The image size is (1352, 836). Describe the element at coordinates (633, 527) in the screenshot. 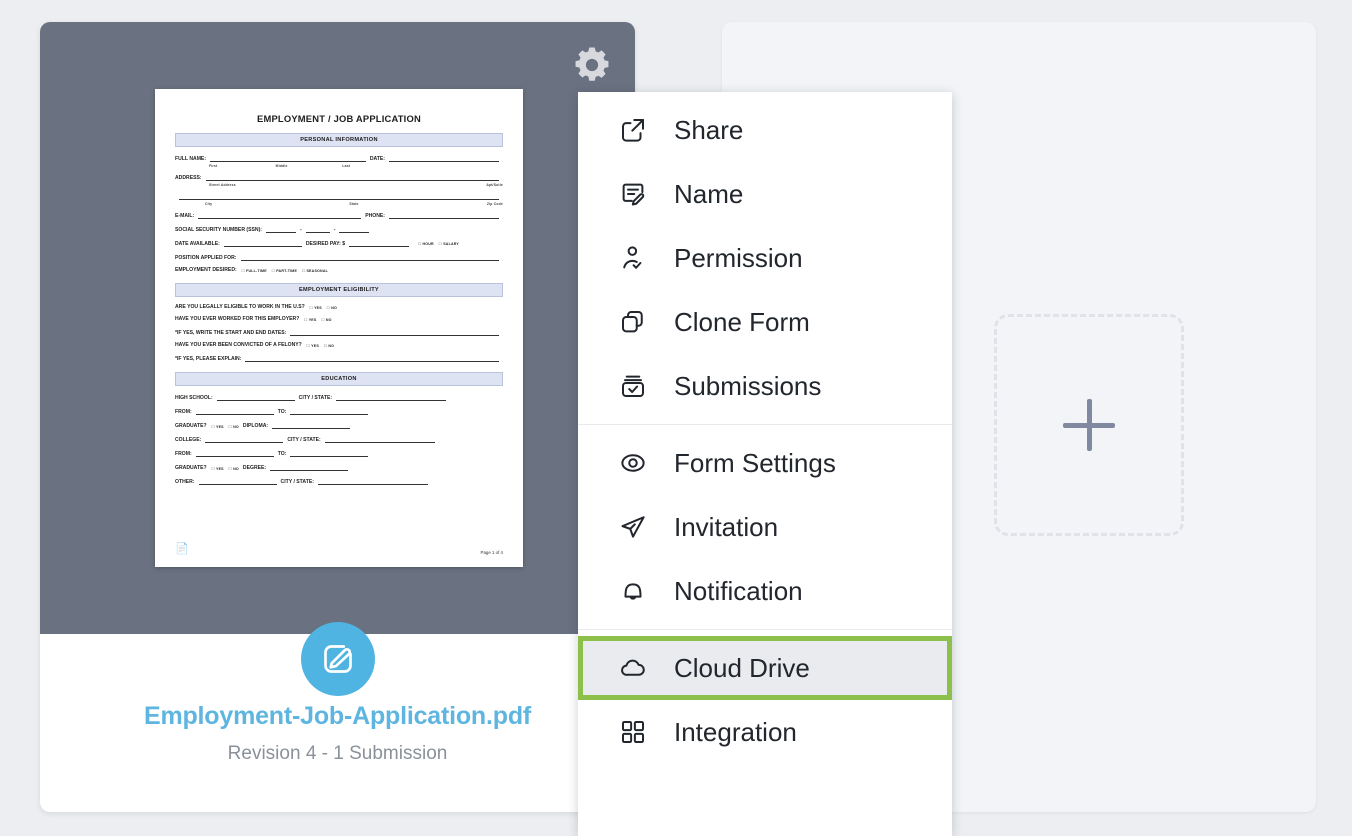

I see `paper-plane-icon` at that location.